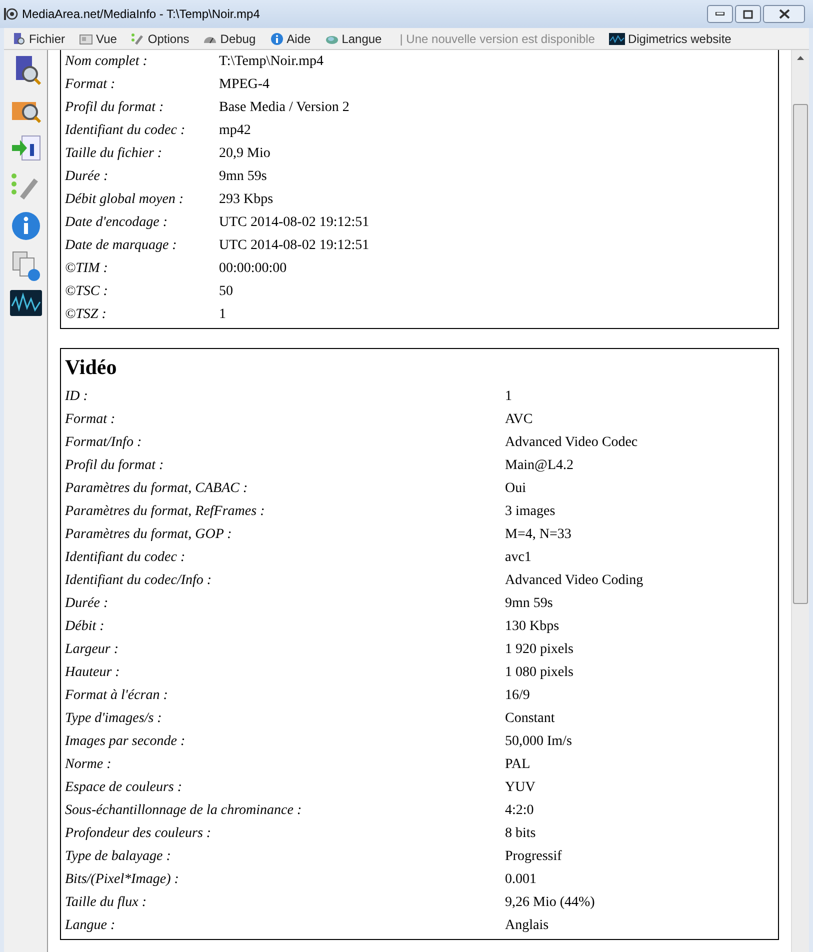  I want to click on field-value: Advanced Video Coding, so click(574, 581).